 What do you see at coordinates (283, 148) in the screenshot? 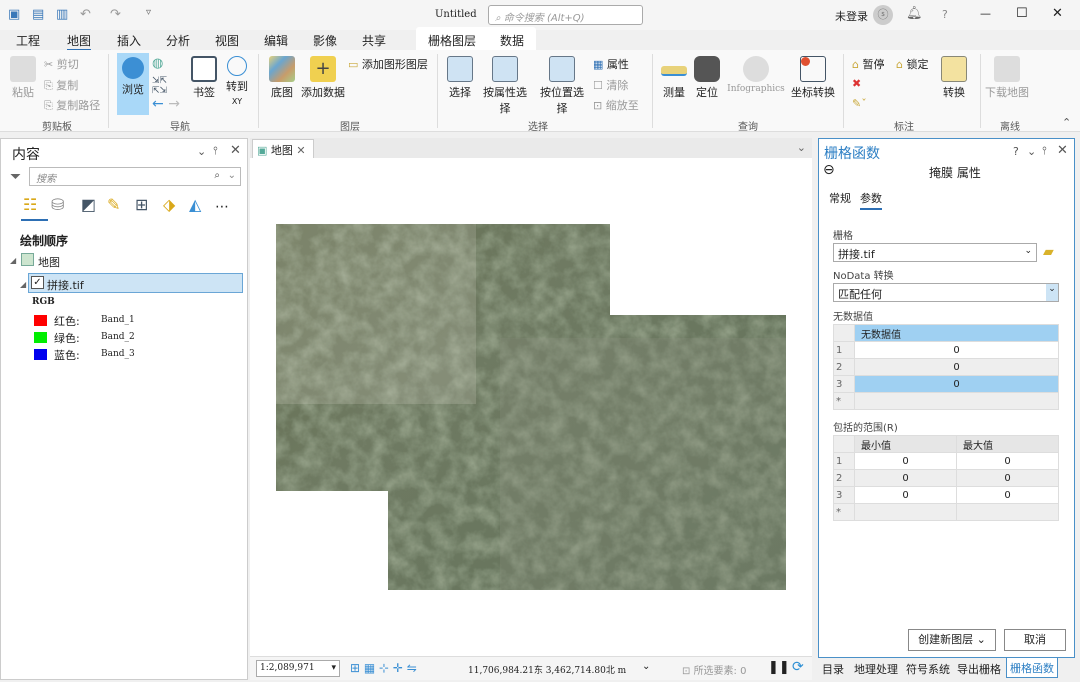
I see `tab-map-view: ▣ 地图 ✕` at bounding box center [283, 148].